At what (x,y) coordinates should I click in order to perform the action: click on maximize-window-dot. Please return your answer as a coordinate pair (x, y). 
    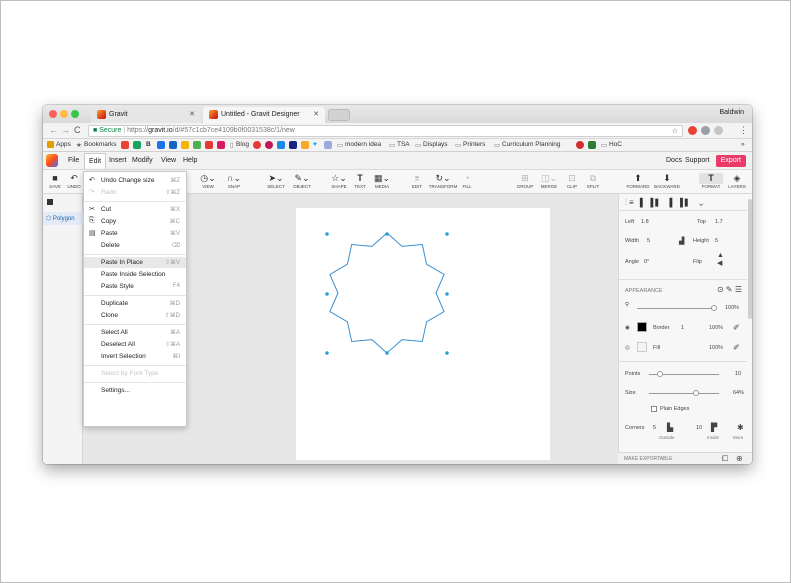
    Looking at the image, I should click on (75, 114).